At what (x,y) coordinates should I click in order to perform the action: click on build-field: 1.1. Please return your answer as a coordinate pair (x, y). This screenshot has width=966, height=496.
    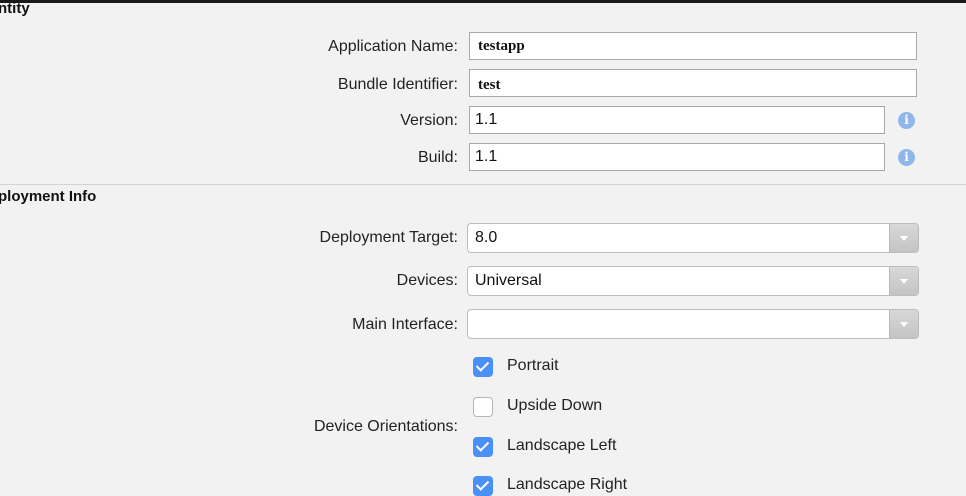
    Looking at the image, I should click on (677, 157).